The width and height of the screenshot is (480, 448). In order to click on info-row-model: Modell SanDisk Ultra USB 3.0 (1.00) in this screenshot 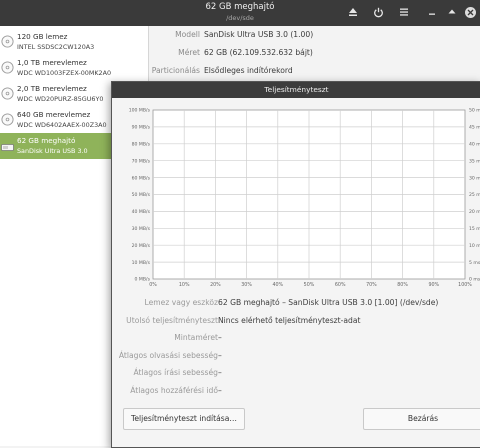, I will do `click(315, 39)`.